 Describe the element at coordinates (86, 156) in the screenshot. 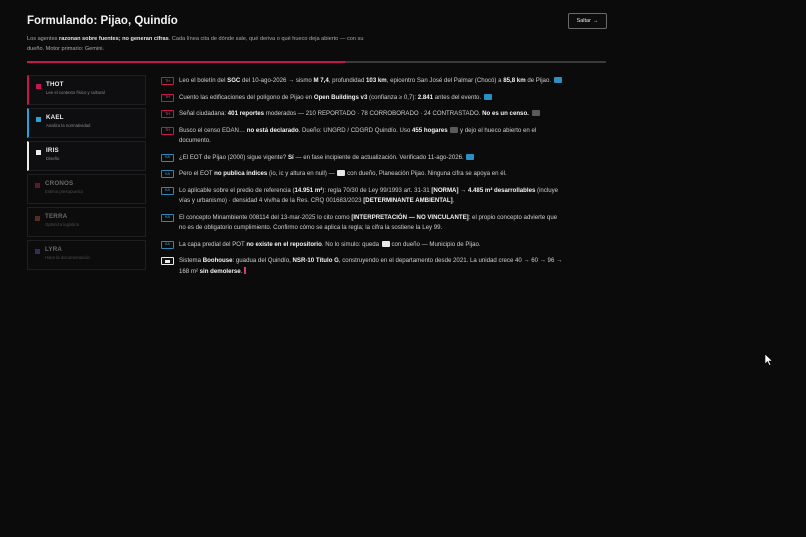

I see `agent-iris: IRIS Diseño` at that location.